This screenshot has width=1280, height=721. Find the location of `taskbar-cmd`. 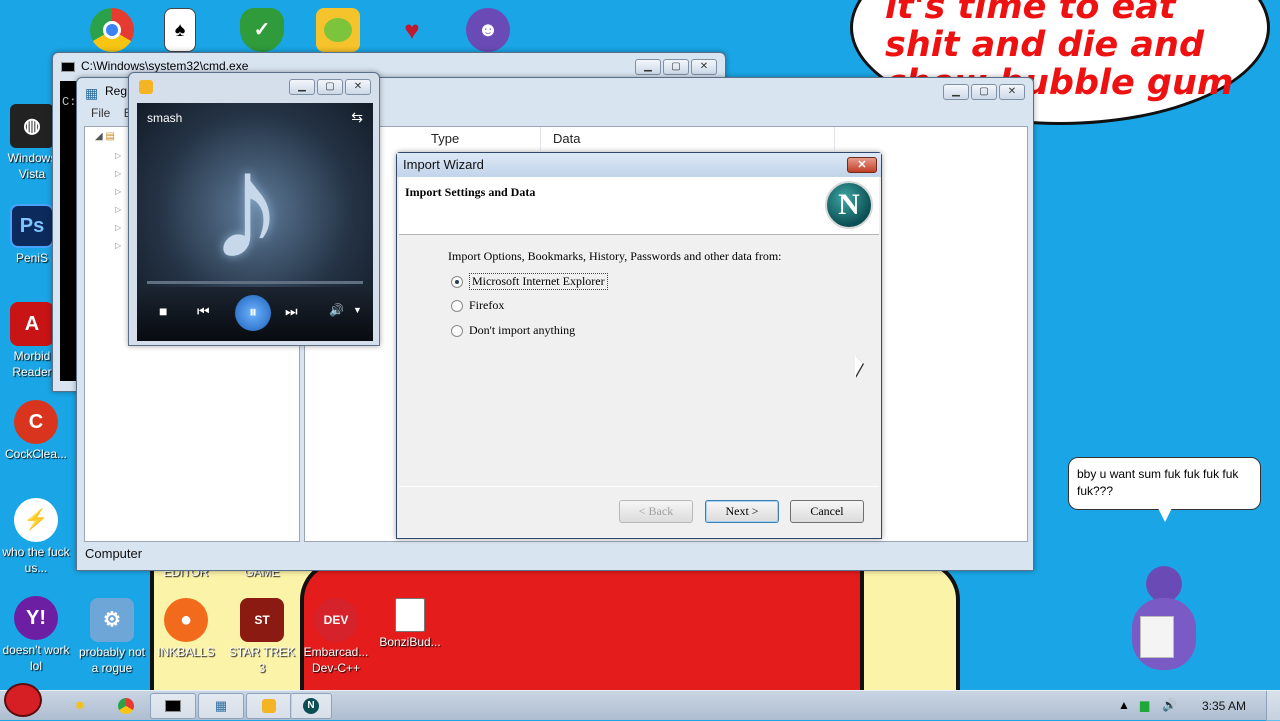

taskbar-cmd is located at coordinates (173, 706).